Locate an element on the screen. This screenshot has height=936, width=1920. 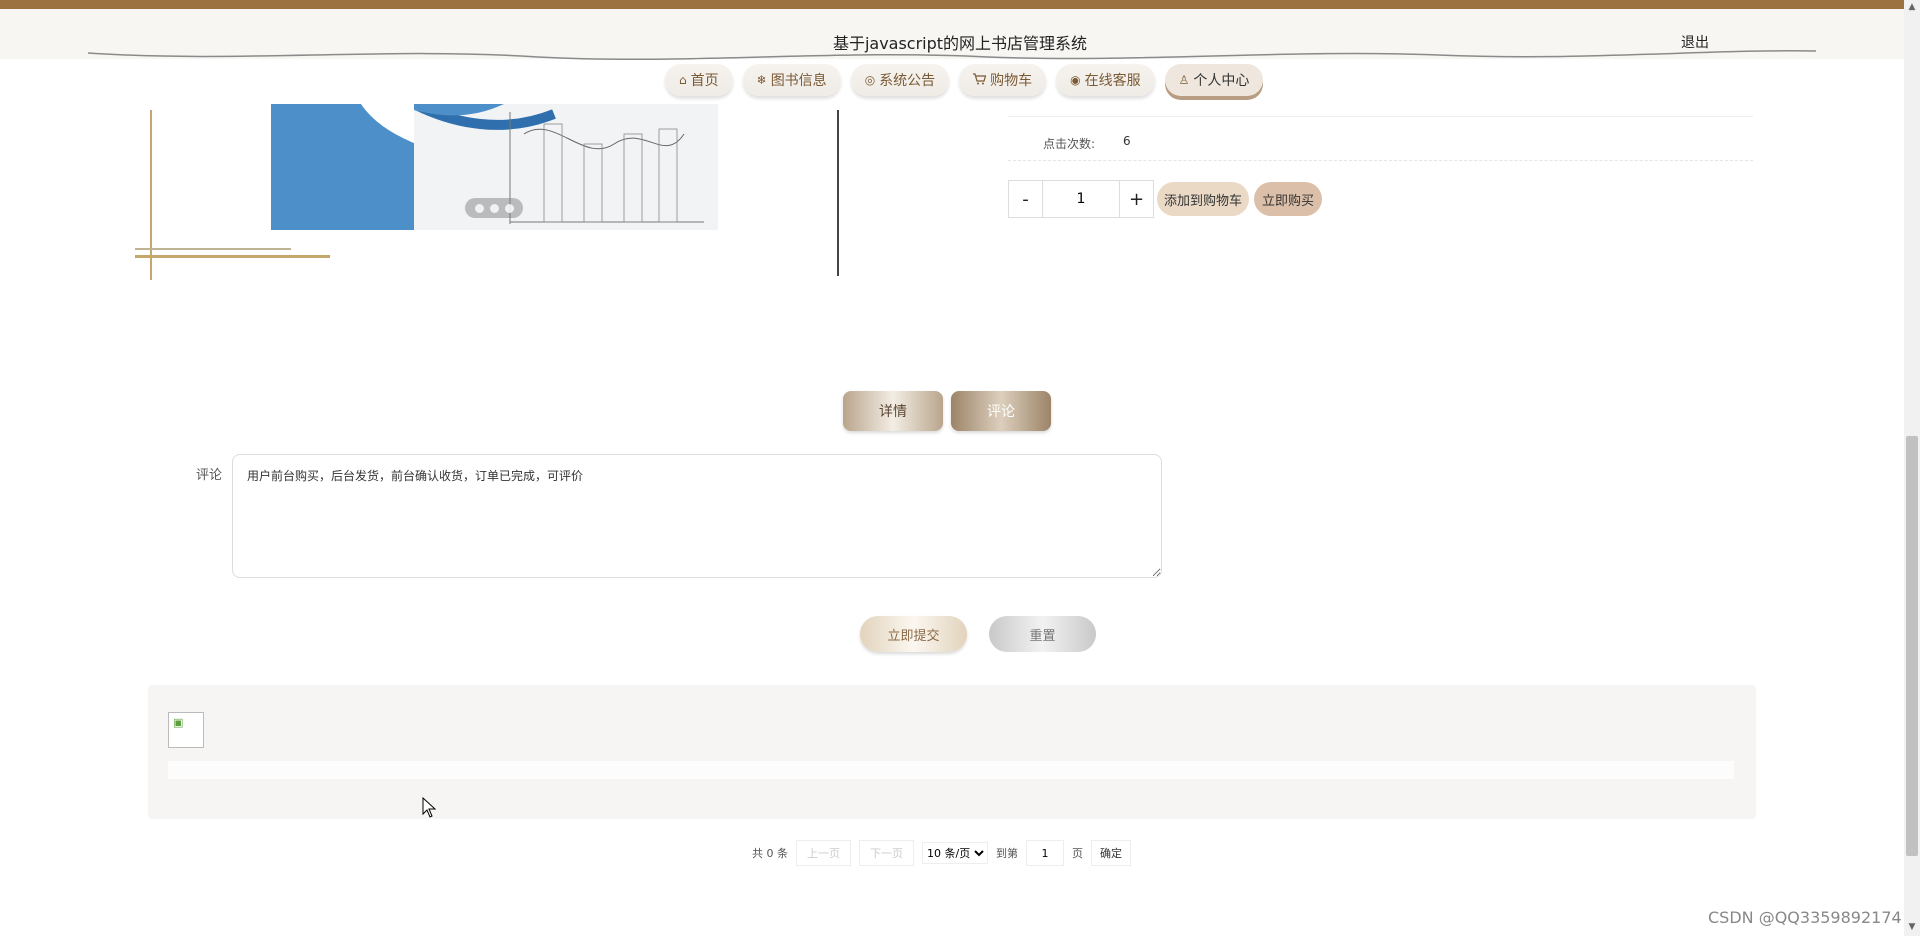
main-nav: ⌂ 首页 ❄ 图书信息 ◎ 系统公告 购物车 ◉ 在线客服 ♙ 个人中心 is located at coordinates (964, 82).